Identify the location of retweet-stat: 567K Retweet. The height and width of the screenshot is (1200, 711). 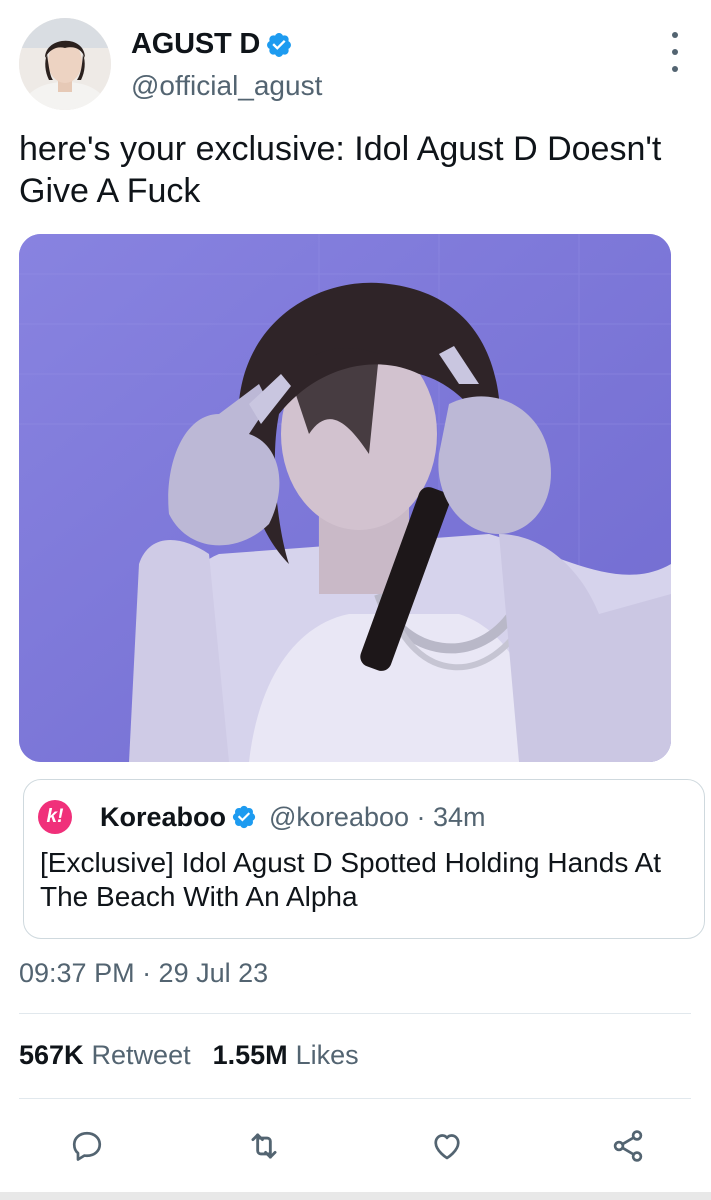
(105, 1055).